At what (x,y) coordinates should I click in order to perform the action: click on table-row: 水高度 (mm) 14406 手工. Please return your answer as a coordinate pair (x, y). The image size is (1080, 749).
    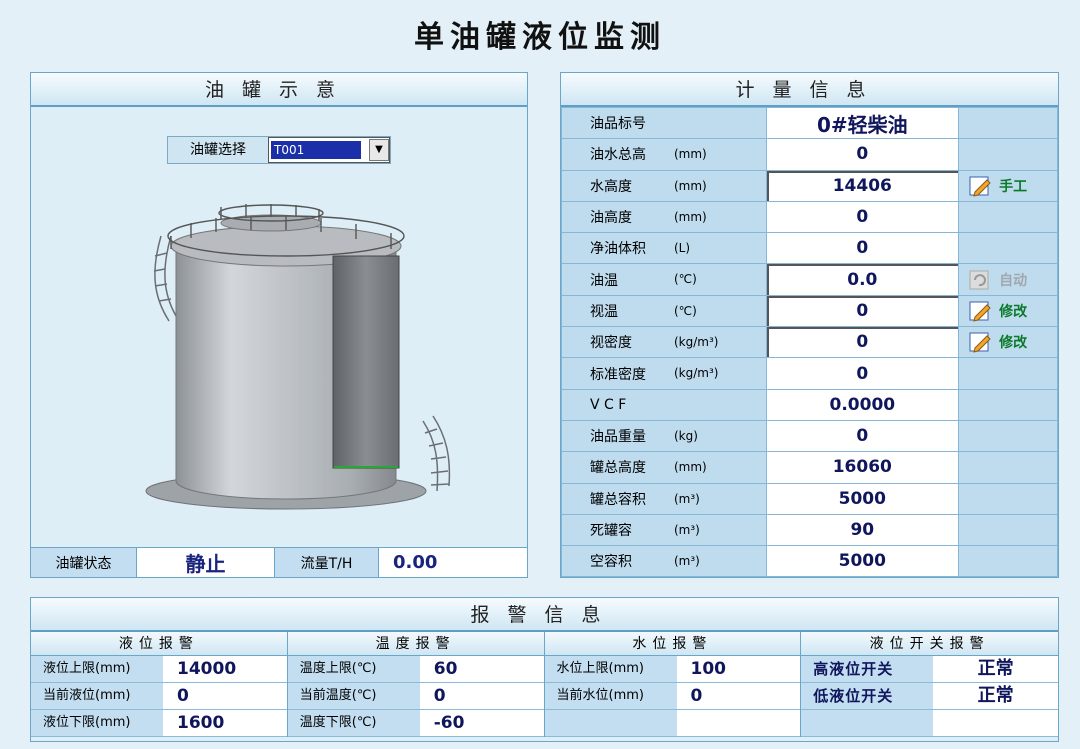
    Looking at the image, I should click on (809, 185).